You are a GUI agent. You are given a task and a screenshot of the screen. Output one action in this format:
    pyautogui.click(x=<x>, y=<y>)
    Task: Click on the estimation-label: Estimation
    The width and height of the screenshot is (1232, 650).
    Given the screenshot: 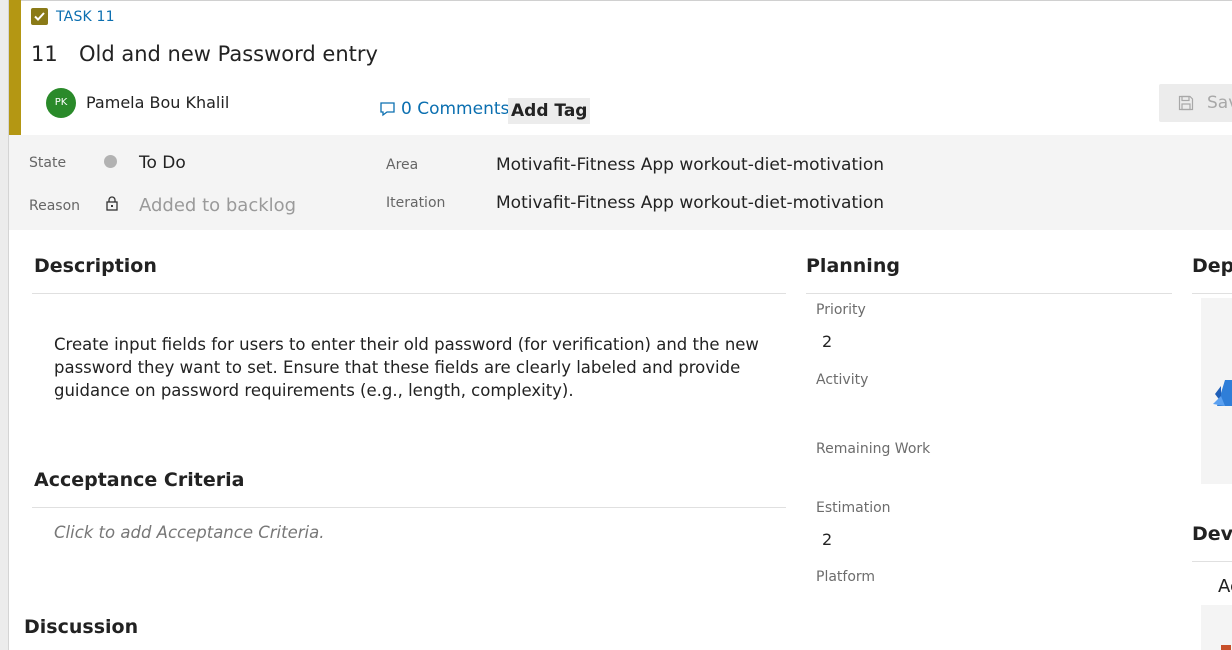 What is the action you would take?
    pyautogui.click(x=853, y=508)
    